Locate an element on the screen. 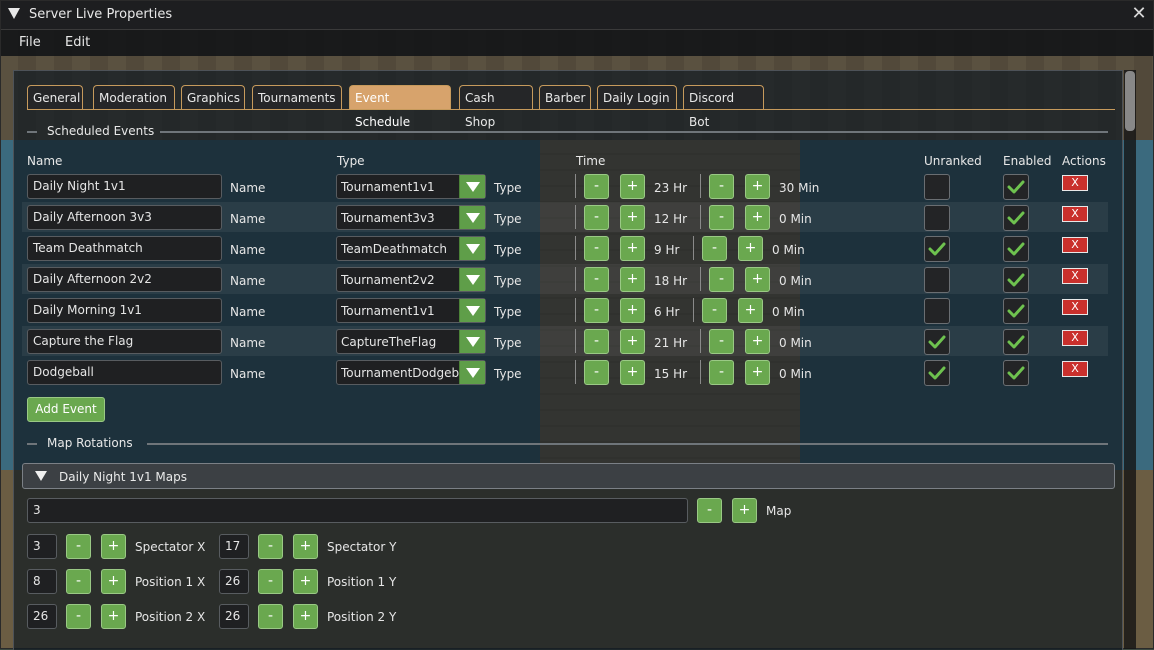 The image size is (1154, 650). position-1-y-increment-button: + is located at coordinates (305, 581).